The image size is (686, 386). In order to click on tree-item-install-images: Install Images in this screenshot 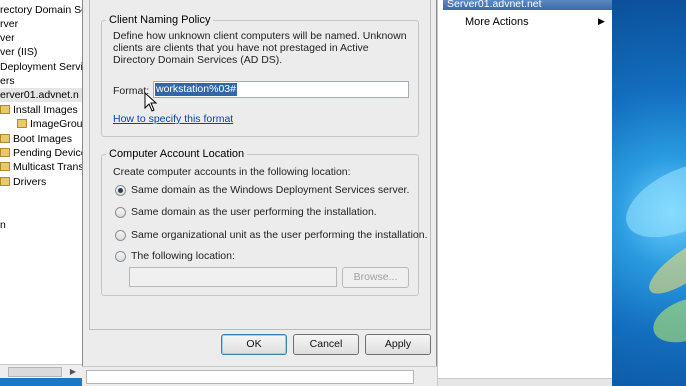, I will do `click(39, 110)`.